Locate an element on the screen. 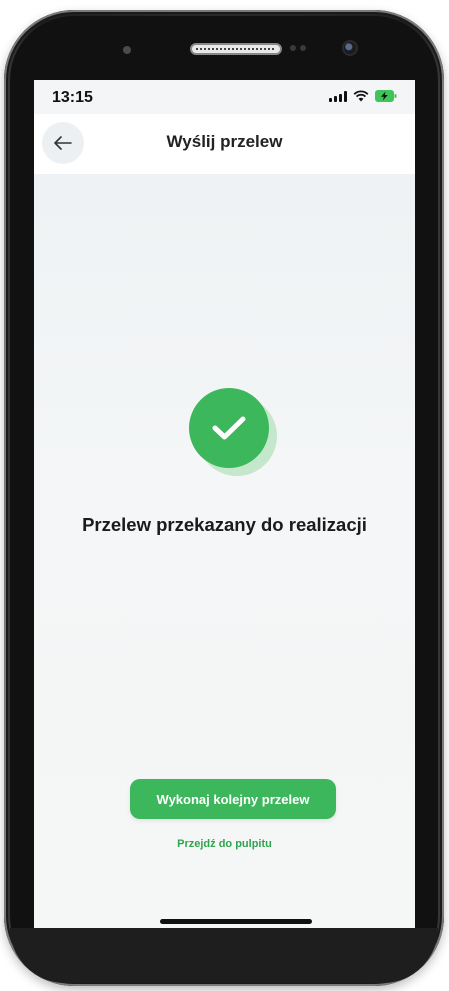 The image size is (449, 991). wifi-icon is located at coordinates (361, 96).